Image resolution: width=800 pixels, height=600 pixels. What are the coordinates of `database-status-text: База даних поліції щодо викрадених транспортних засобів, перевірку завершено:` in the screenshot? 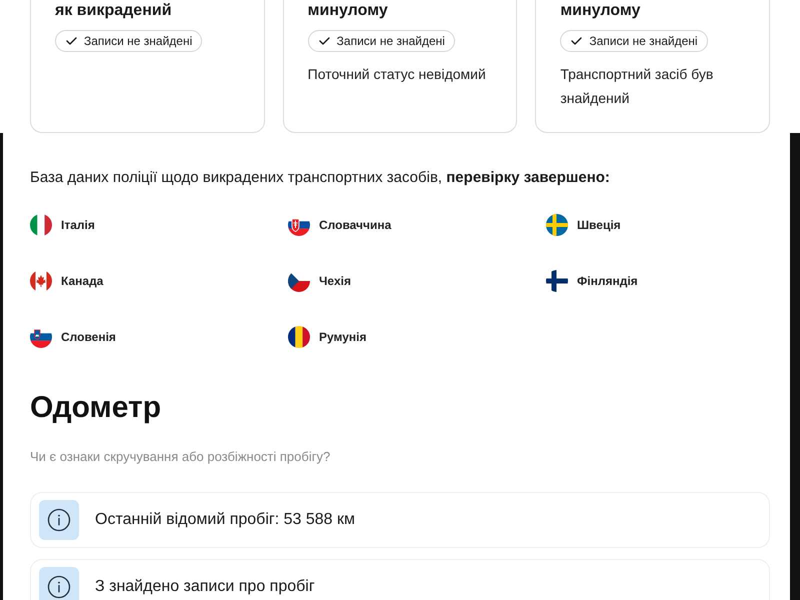 It's located at (320, 178).